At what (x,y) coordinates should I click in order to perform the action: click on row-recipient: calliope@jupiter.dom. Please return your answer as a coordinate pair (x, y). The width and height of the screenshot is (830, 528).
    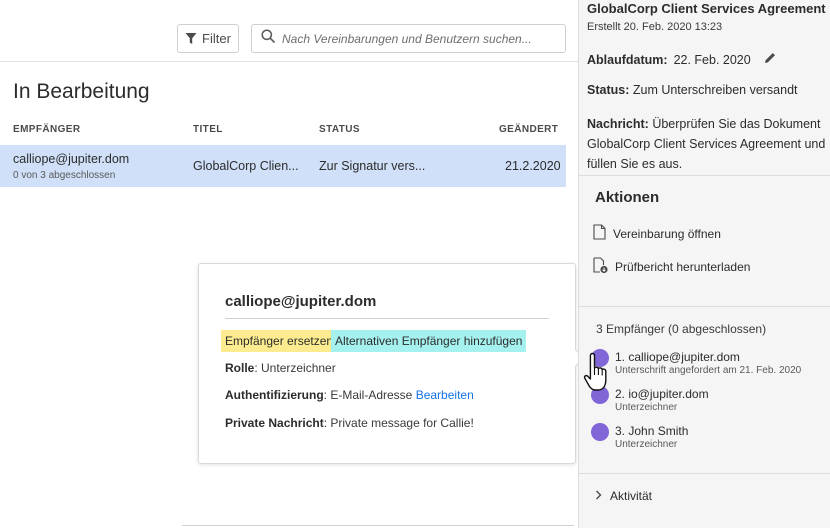
    Looking at the image, I should click on (71, 159).